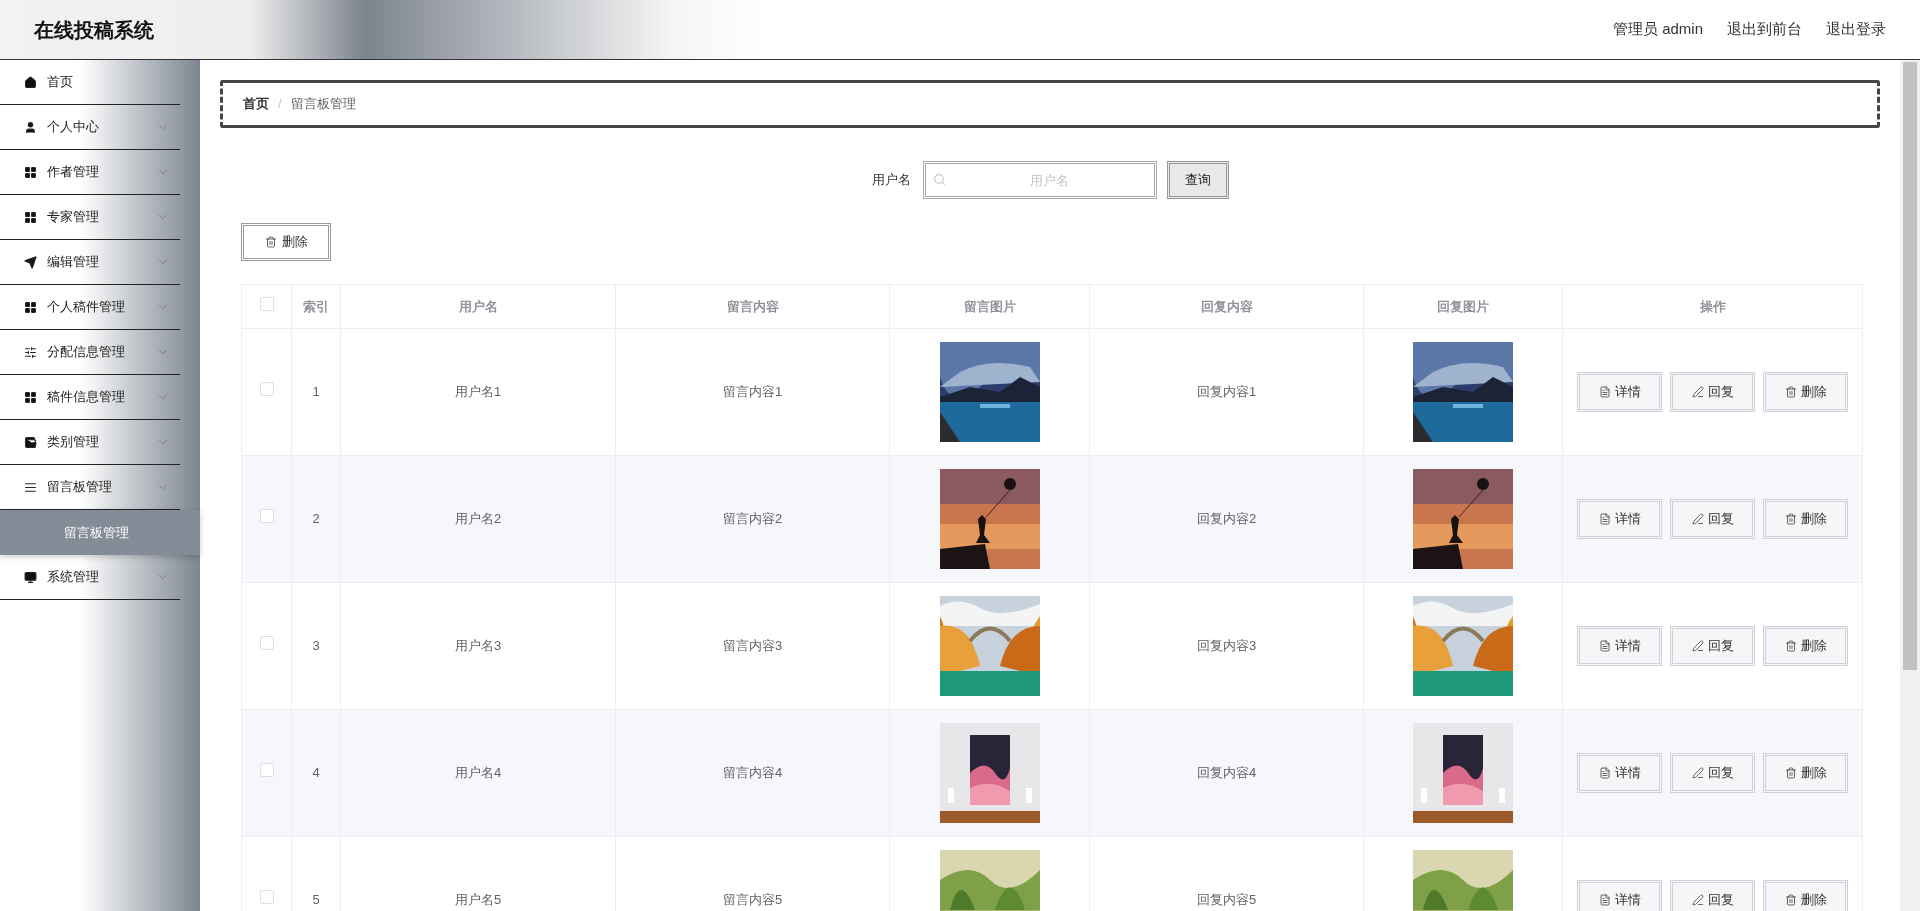  I want to click on column-header: 用户名, so click(478, 306).